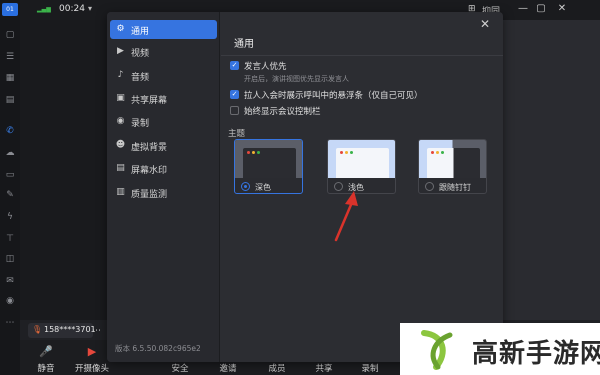 The width and height of the screenshot is (600, 375). What do you see at coordinates (244, 44) in the screenshot?
I see `settings-title: 通用` at bounding box center [244, 44].